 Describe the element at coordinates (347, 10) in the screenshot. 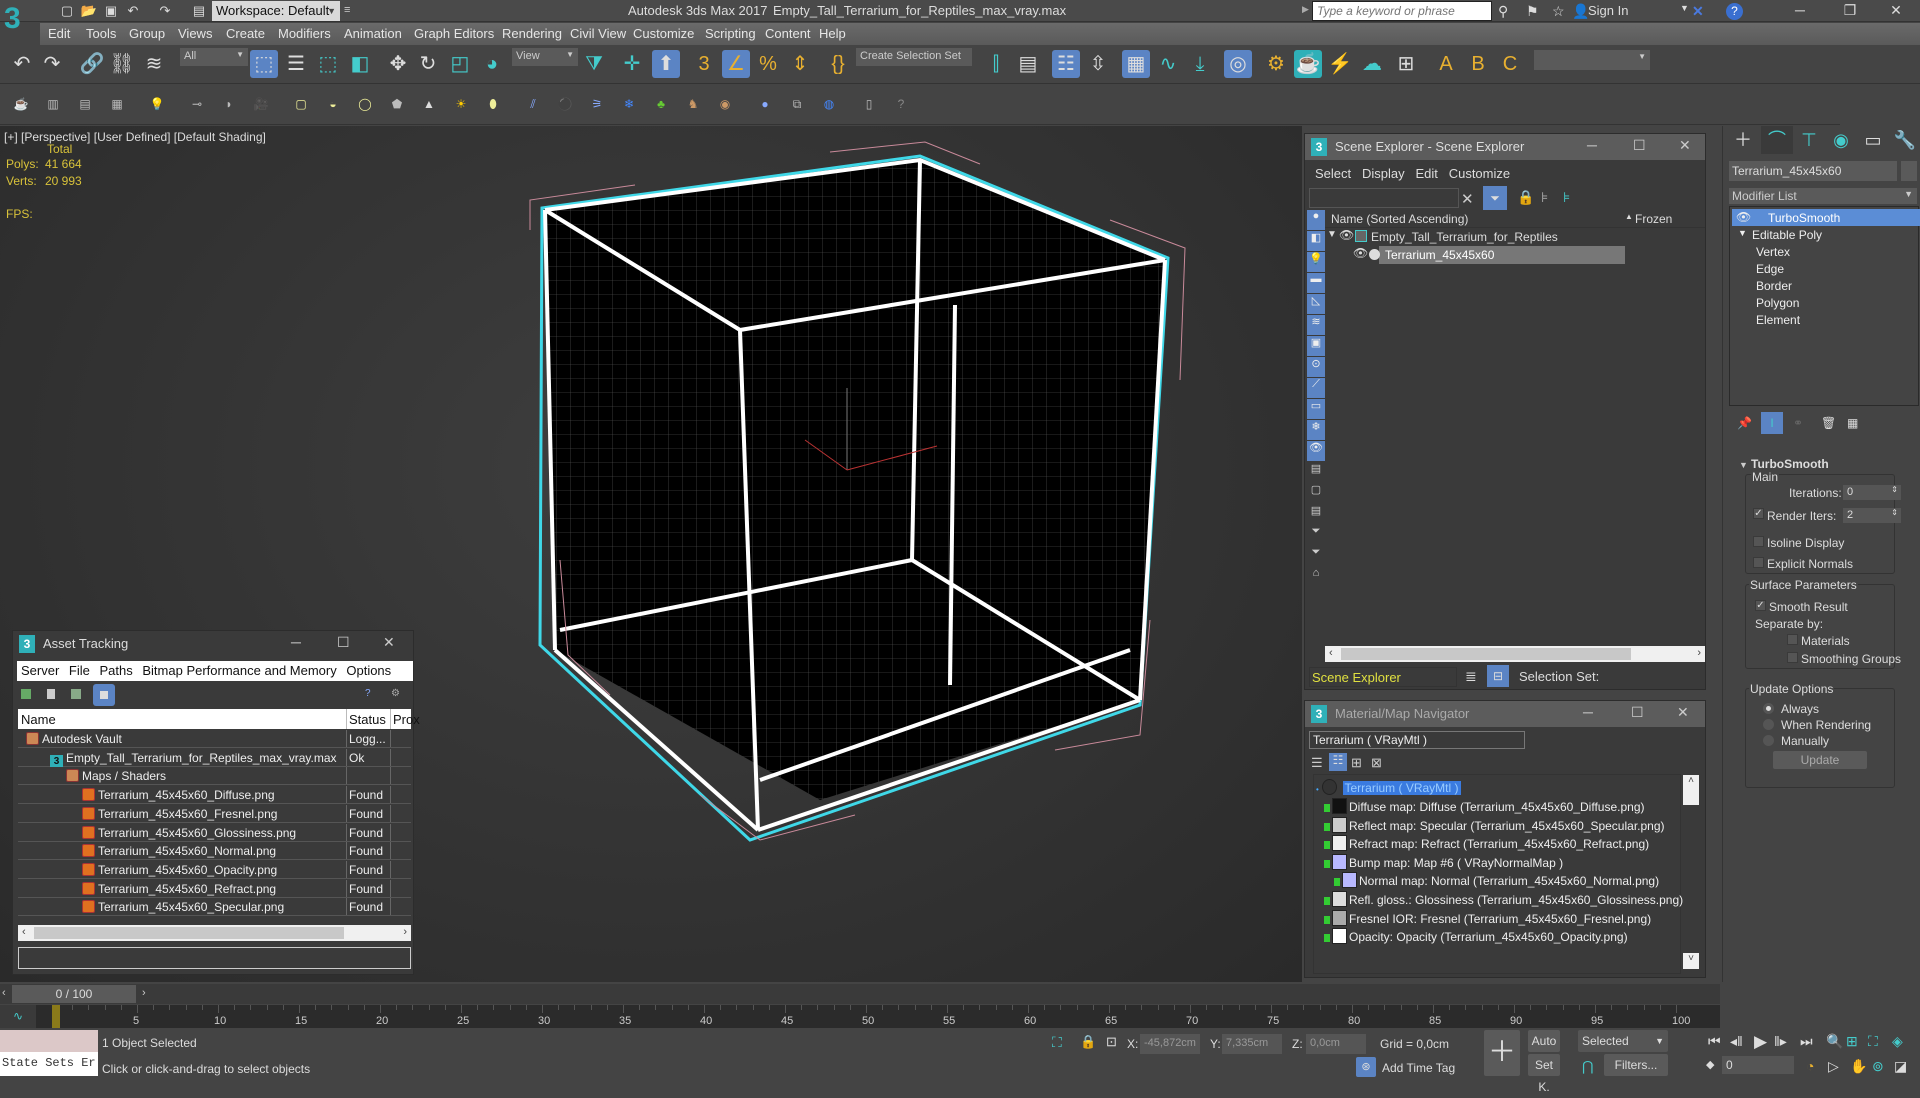

I see `overflow-icon: ≡` at that location.